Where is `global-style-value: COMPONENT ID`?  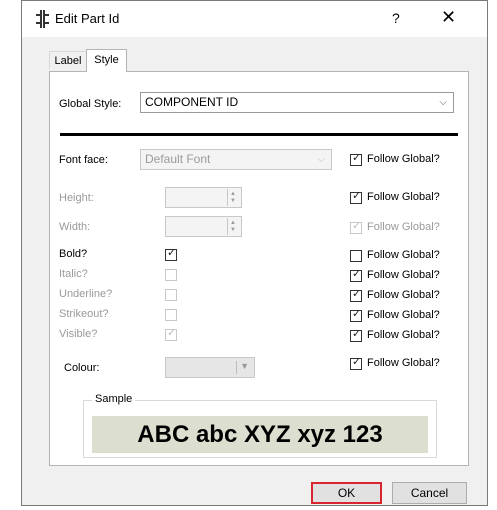 global-style-value: COMPONENT ID is located at coordinates (192, 102).